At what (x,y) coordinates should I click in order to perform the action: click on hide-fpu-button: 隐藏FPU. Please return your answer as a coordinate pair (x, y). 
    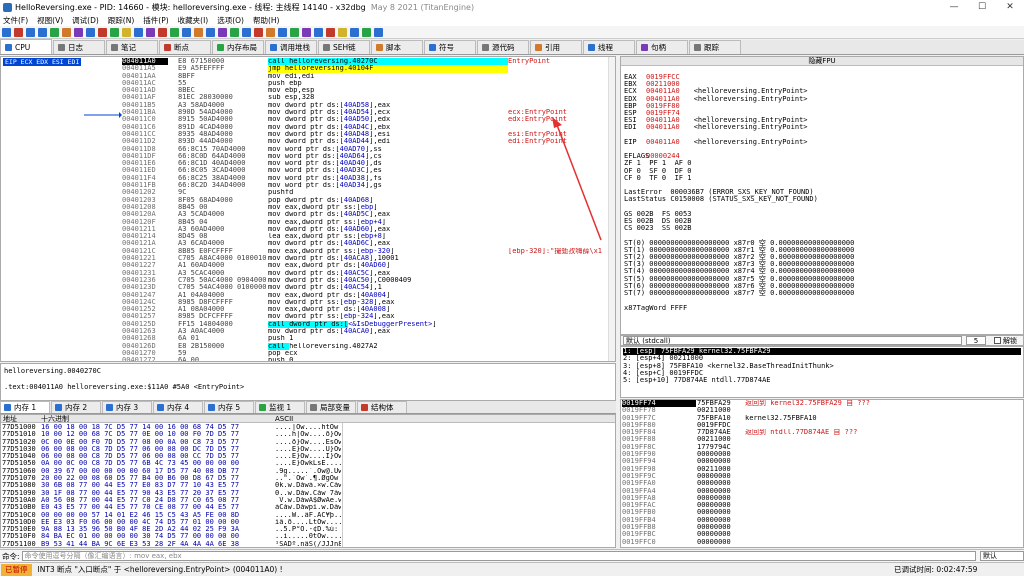
    Looking at the image, I should click on (822, 61).